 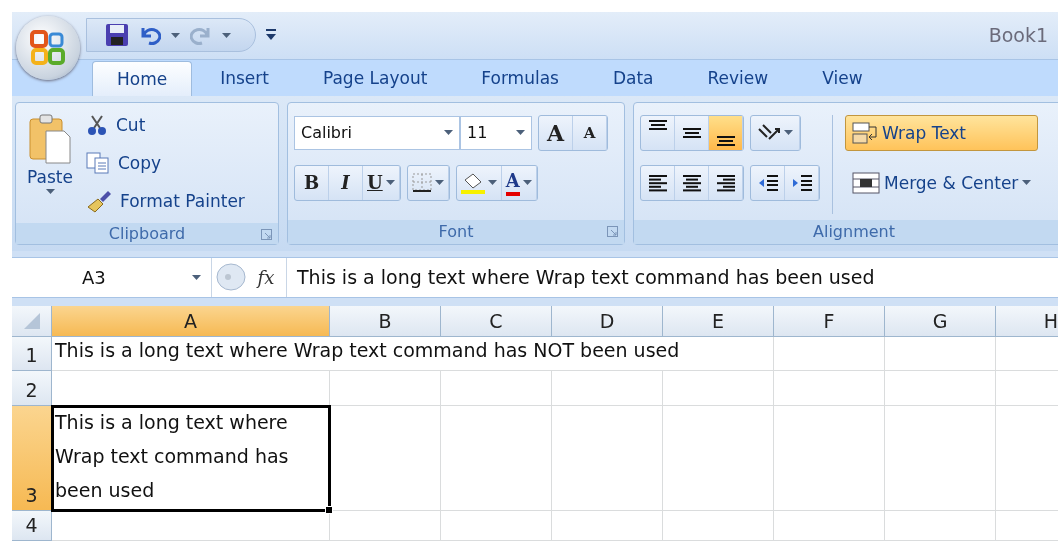 What do you see at coordinates (1018, 35) in the screenshot?
I see `window-title: Book1` at bounding box center [1018, 35].